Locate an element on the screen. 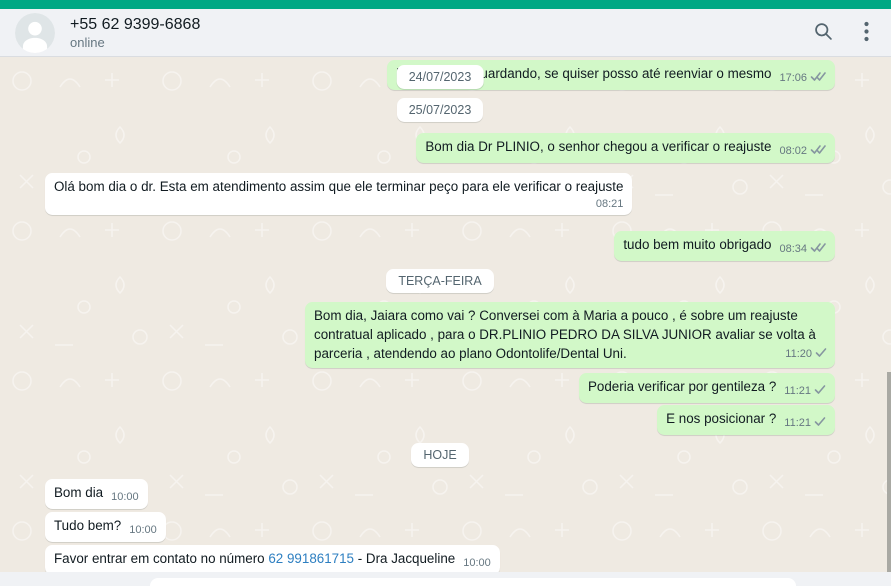  message-meta: 08:34 is located at coordinates (802, 249).